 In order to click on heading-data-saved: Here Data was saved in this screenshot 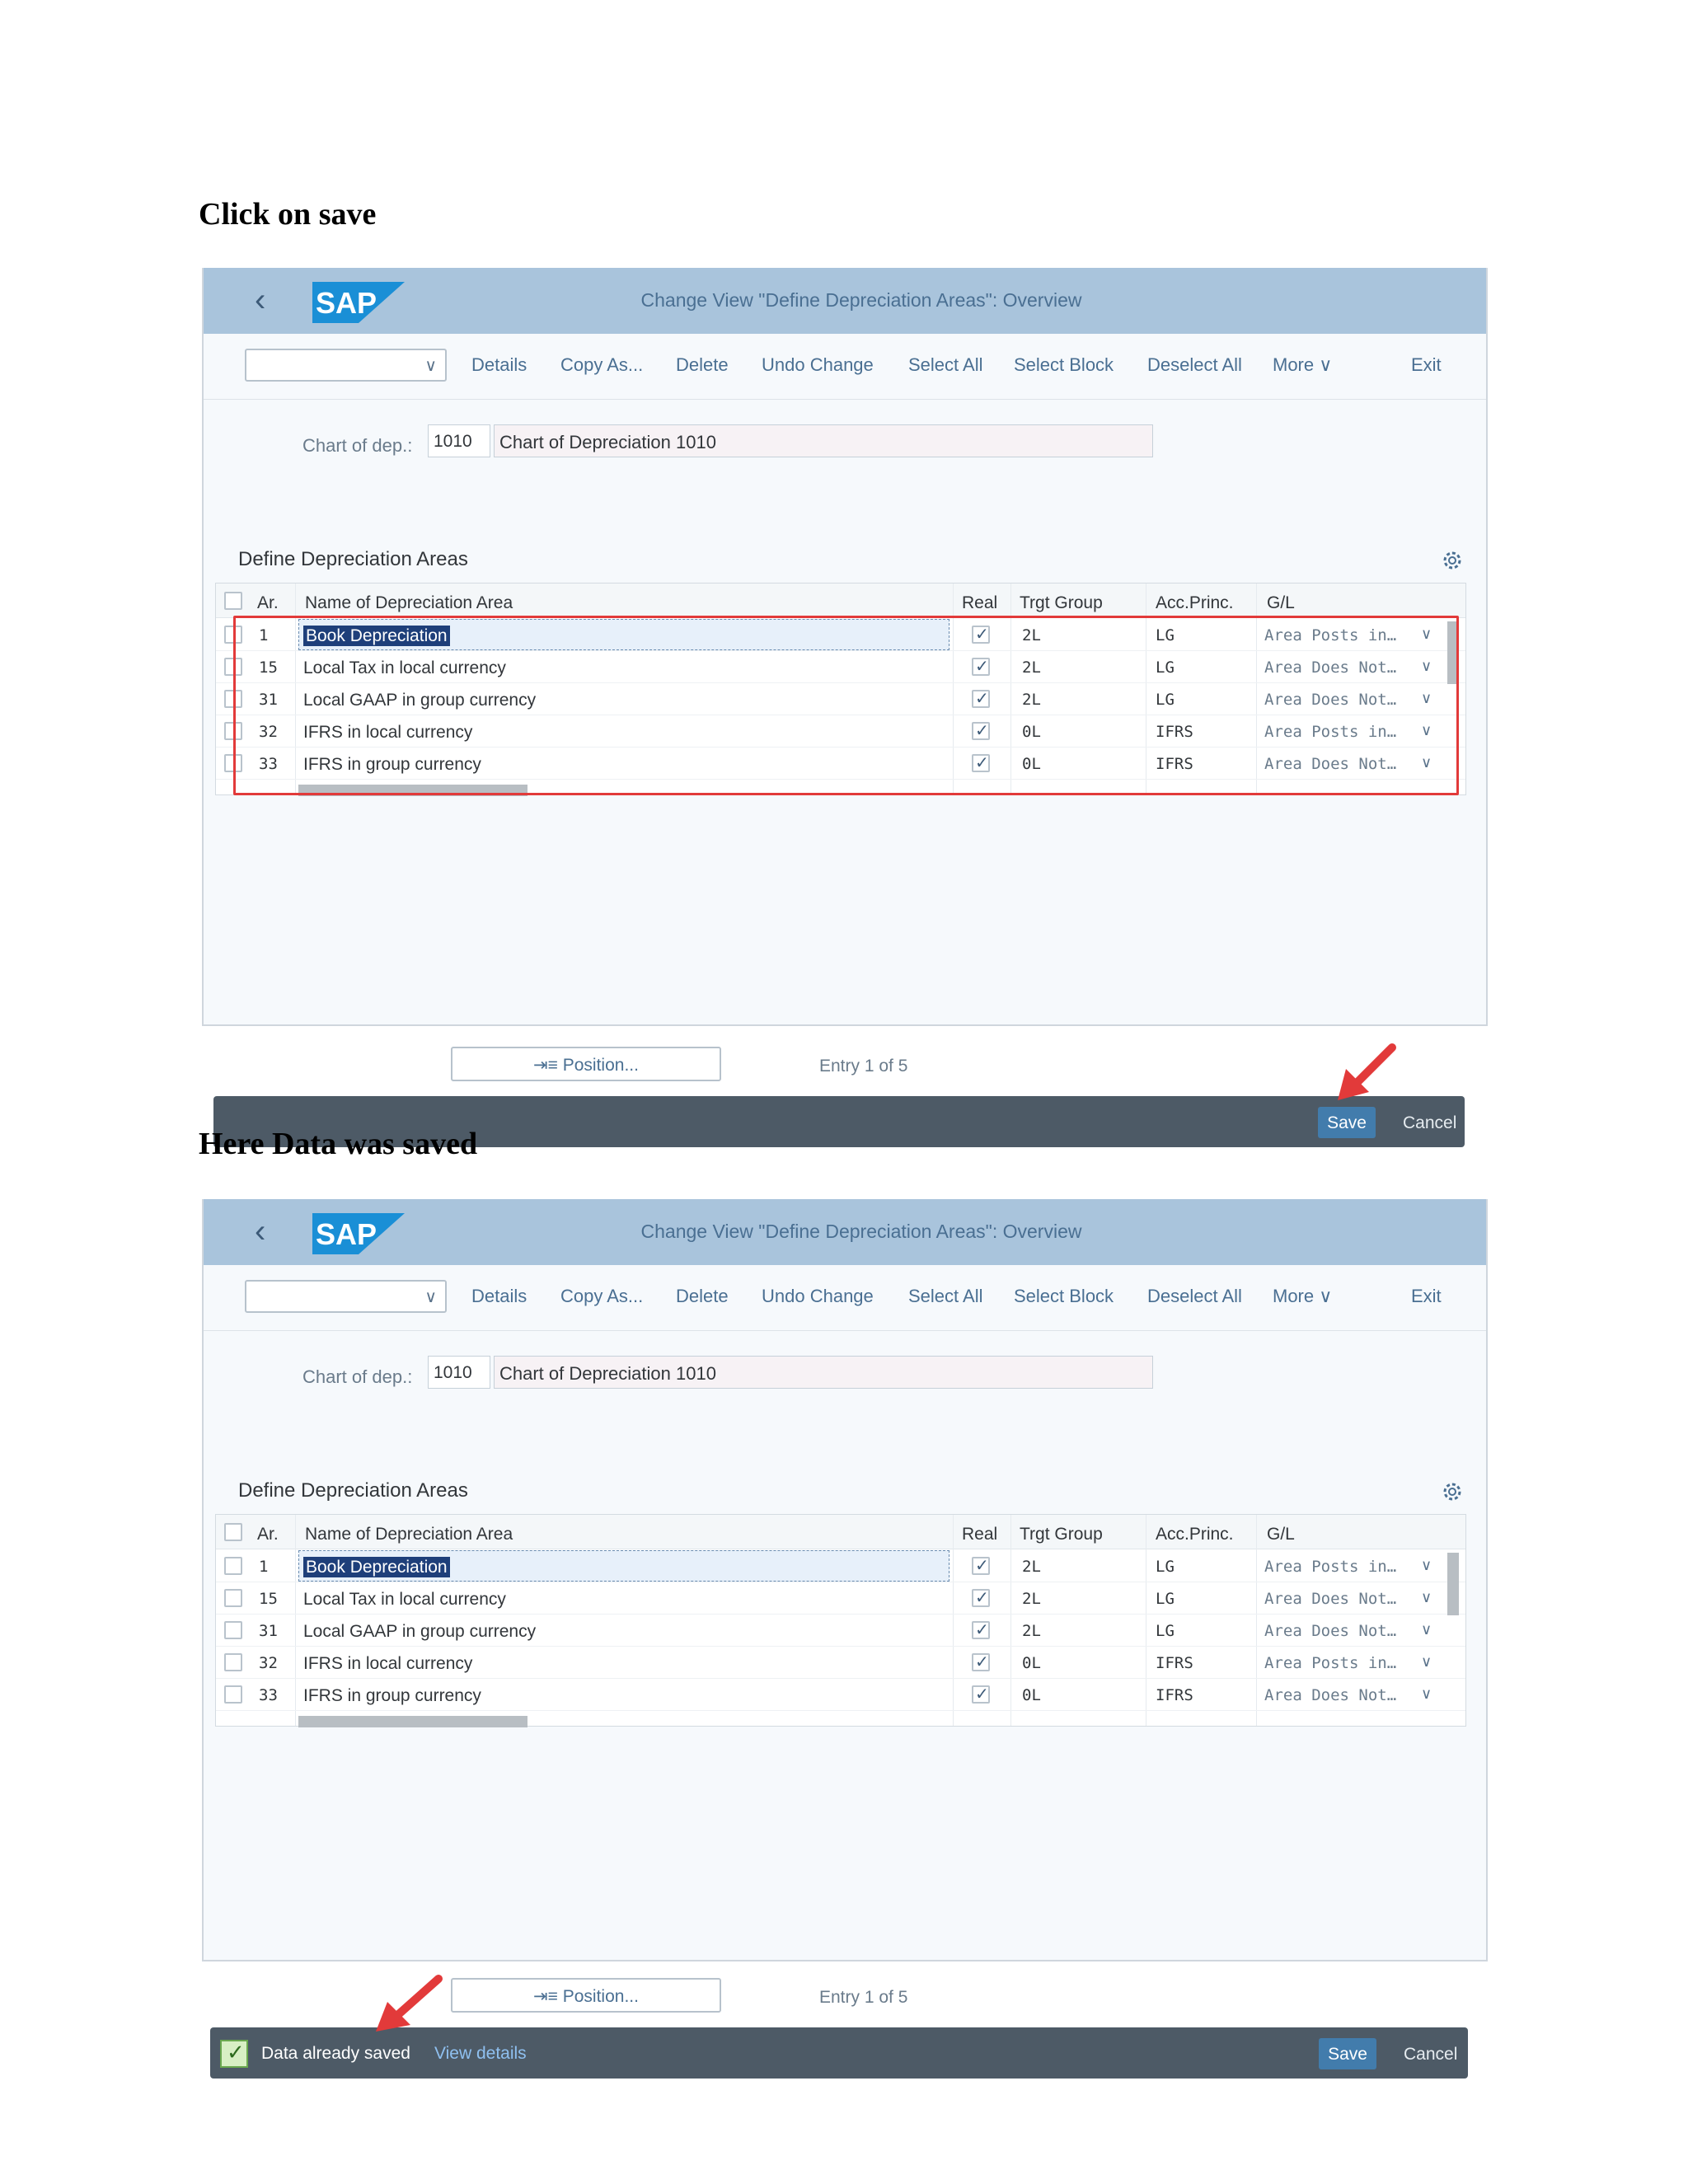, I will do `click(339, 1144)`.